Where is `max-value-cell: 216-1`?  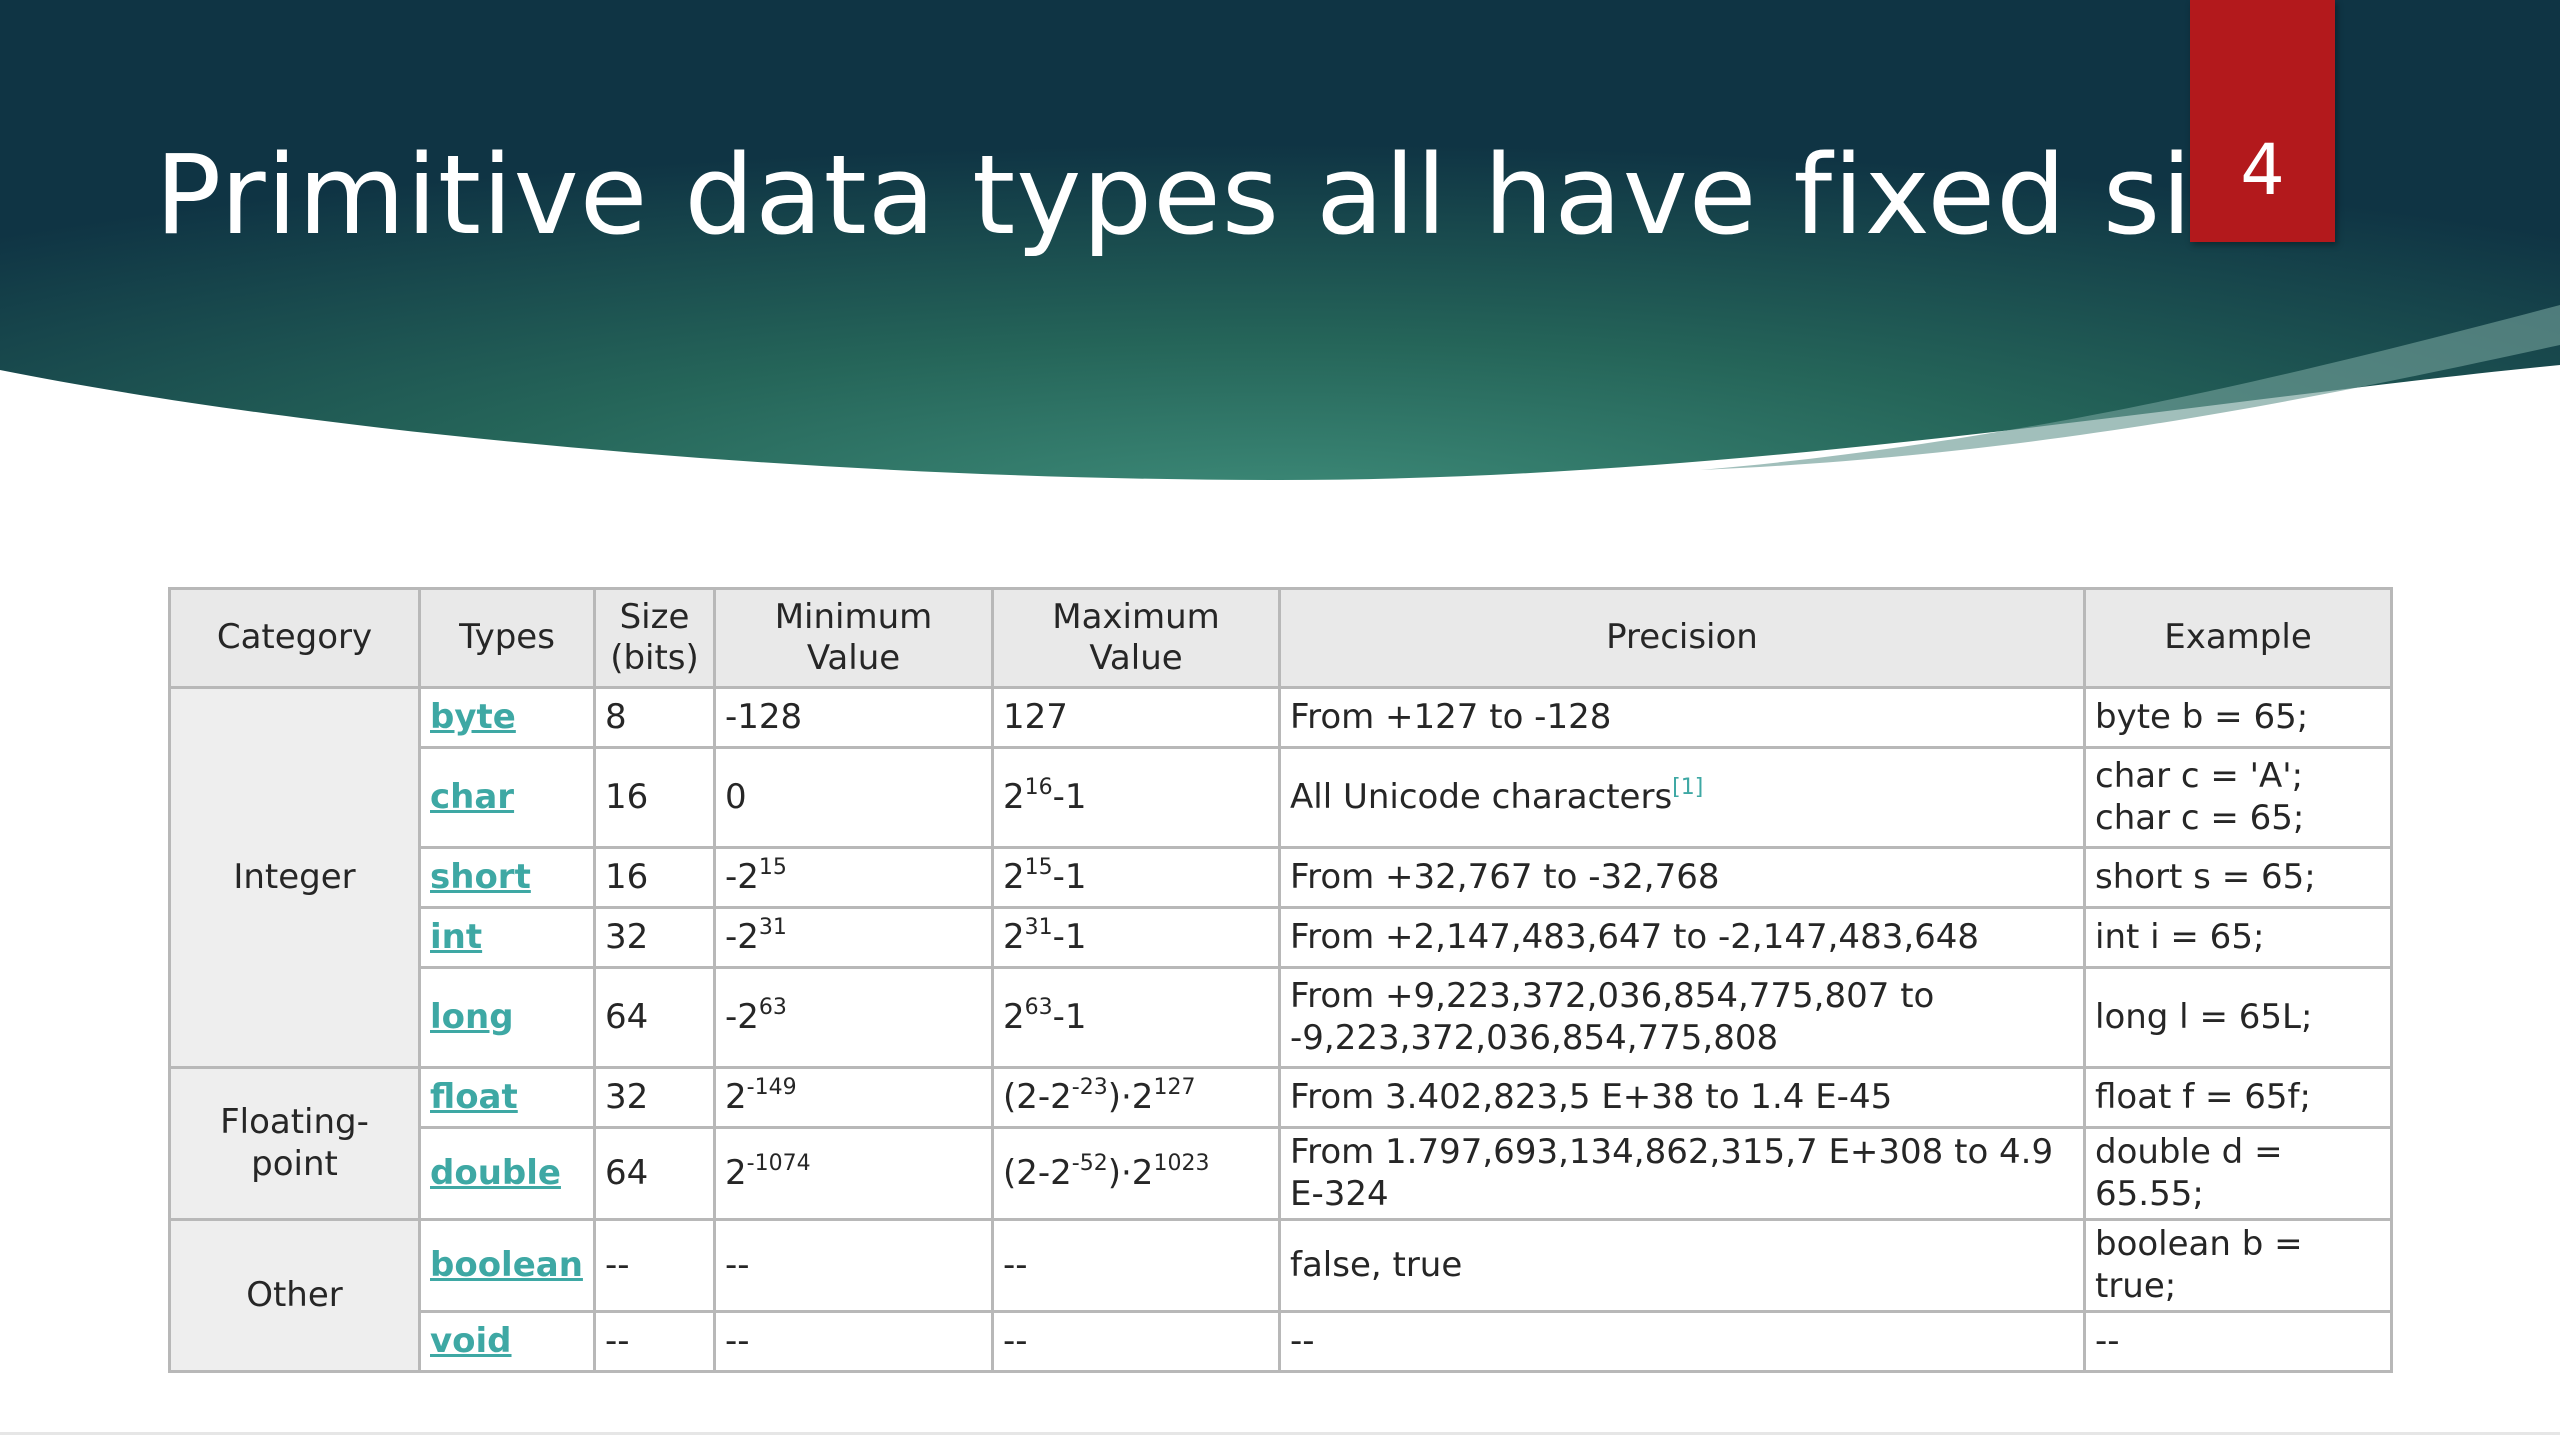 max-value-cell: 216-1 is located at coordinates (1136, 797).